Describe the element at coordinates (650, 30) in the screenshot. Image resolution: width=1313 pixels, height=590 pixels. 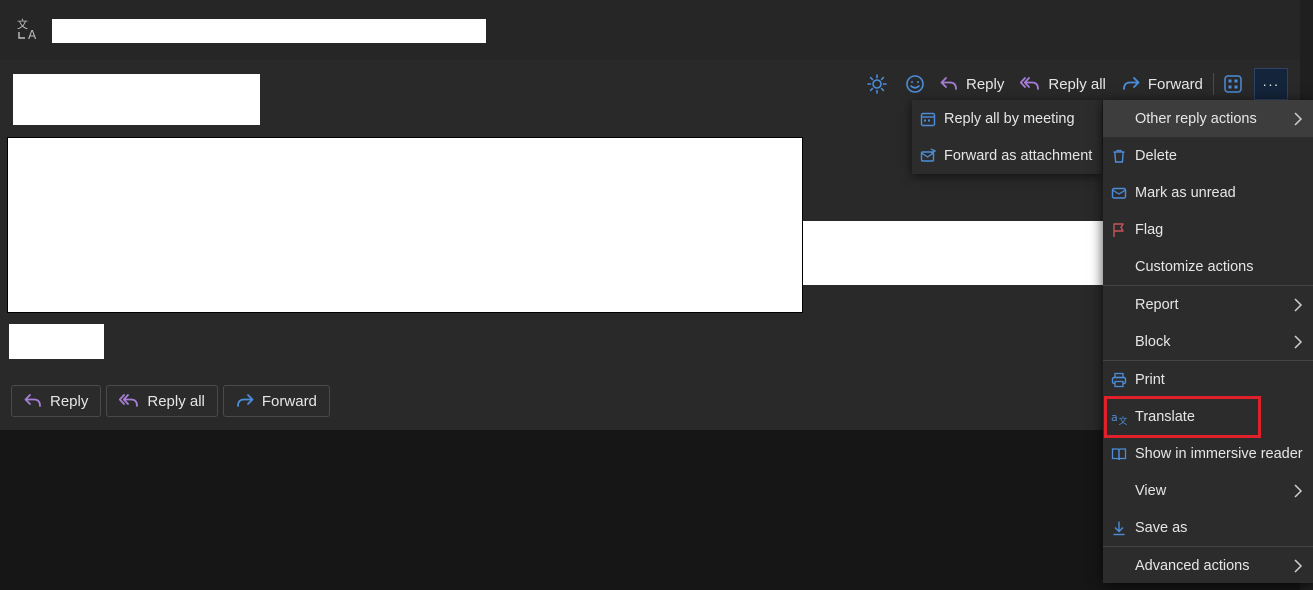
I see `message-header: 文 A` at that location.